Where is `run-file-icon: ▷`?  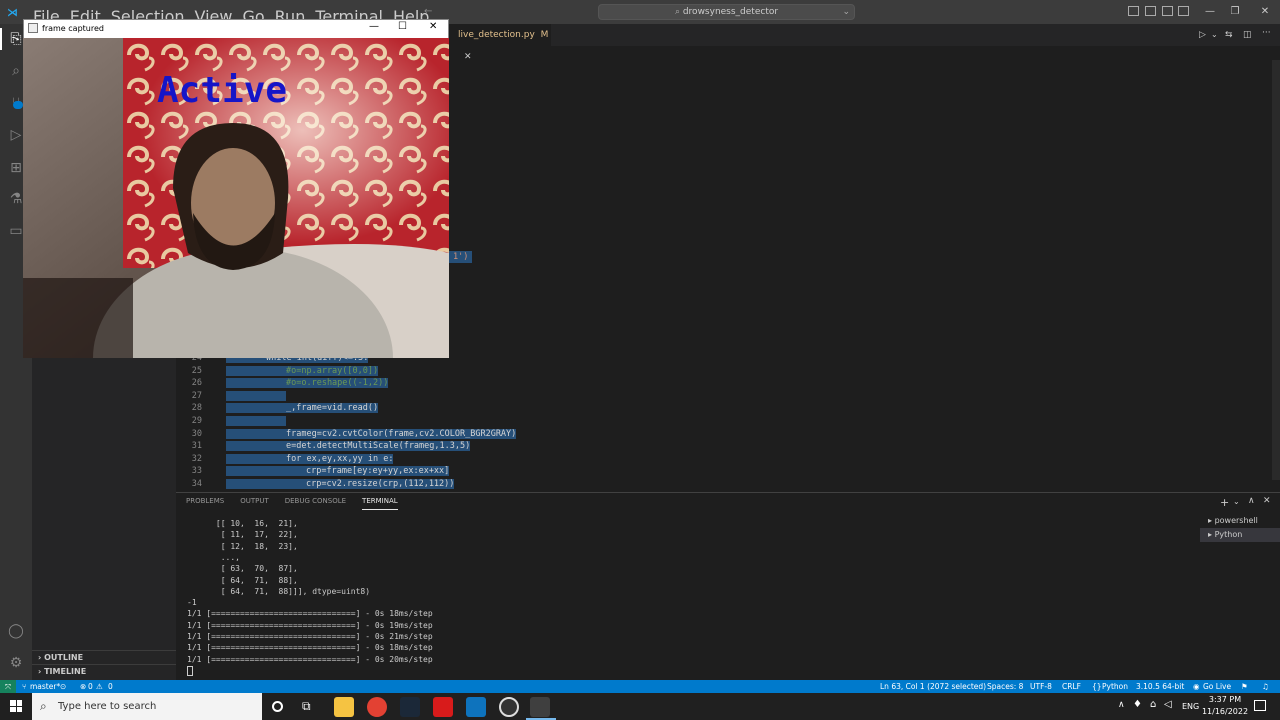
run-file-icon: ▷ is located at coordinates (1202, 35).